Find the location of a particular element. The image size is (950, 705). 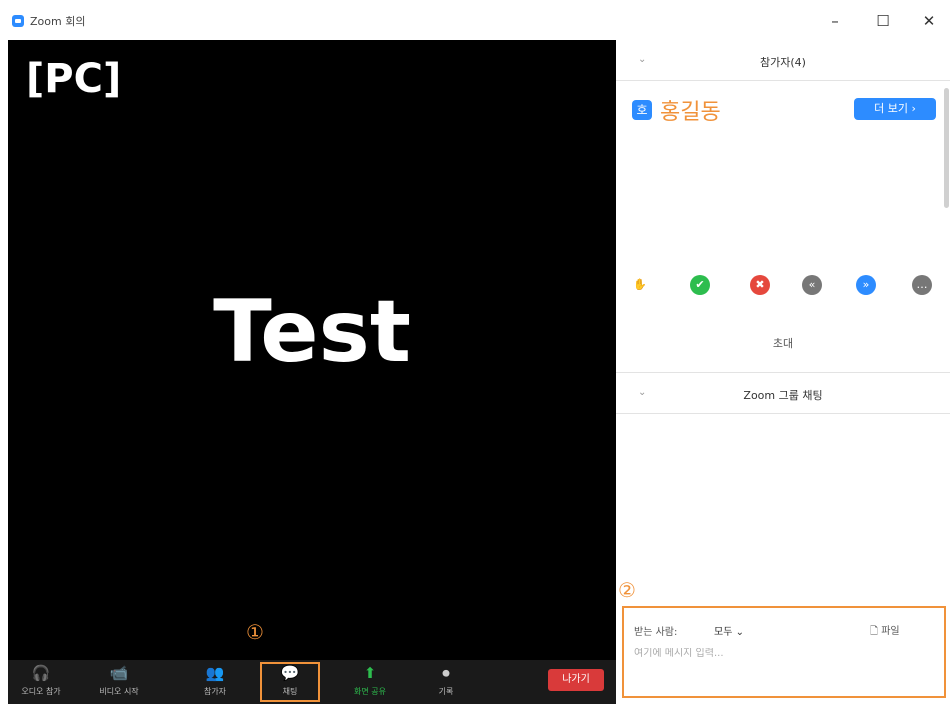

to-label: 받는 사람: is located at coordinates (656, 632).